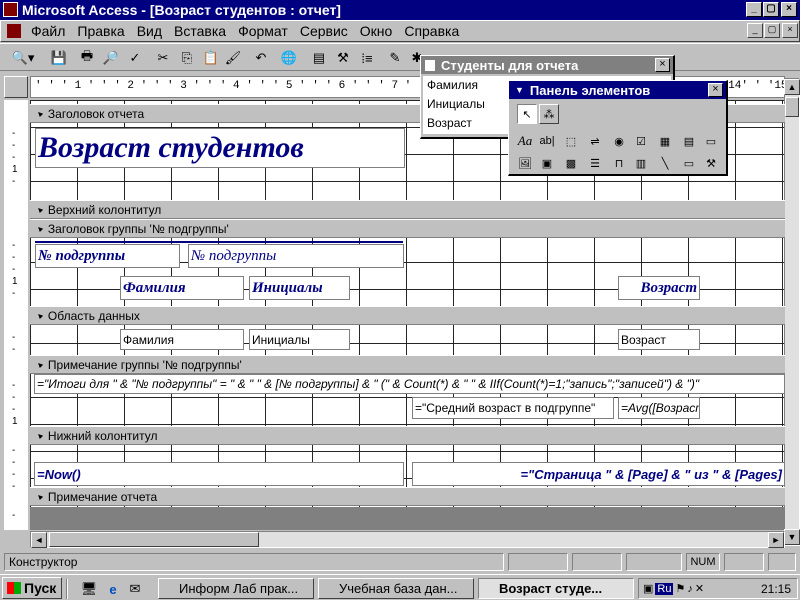 The image size is (800, 600). Describe the element at coordinates (789, 9) in the screenshot. I see `close-button: ×` at that location.